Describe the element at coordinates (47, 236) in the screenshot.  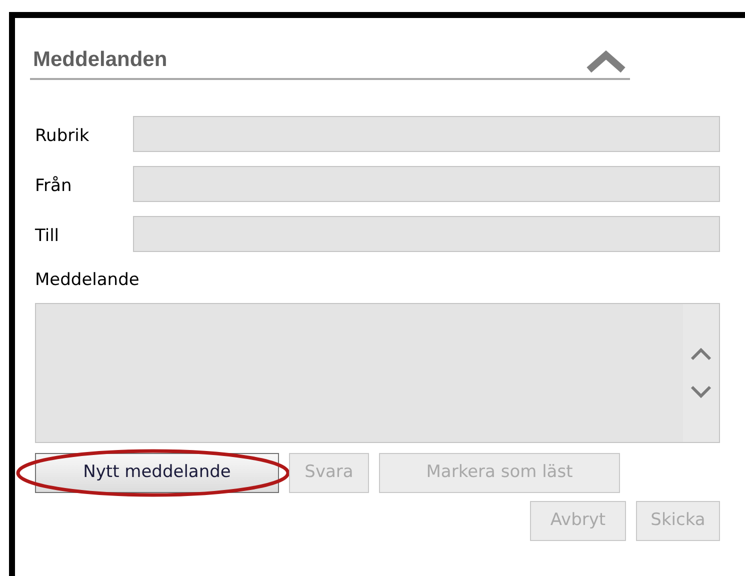
I see `field-label: Till` at that location.